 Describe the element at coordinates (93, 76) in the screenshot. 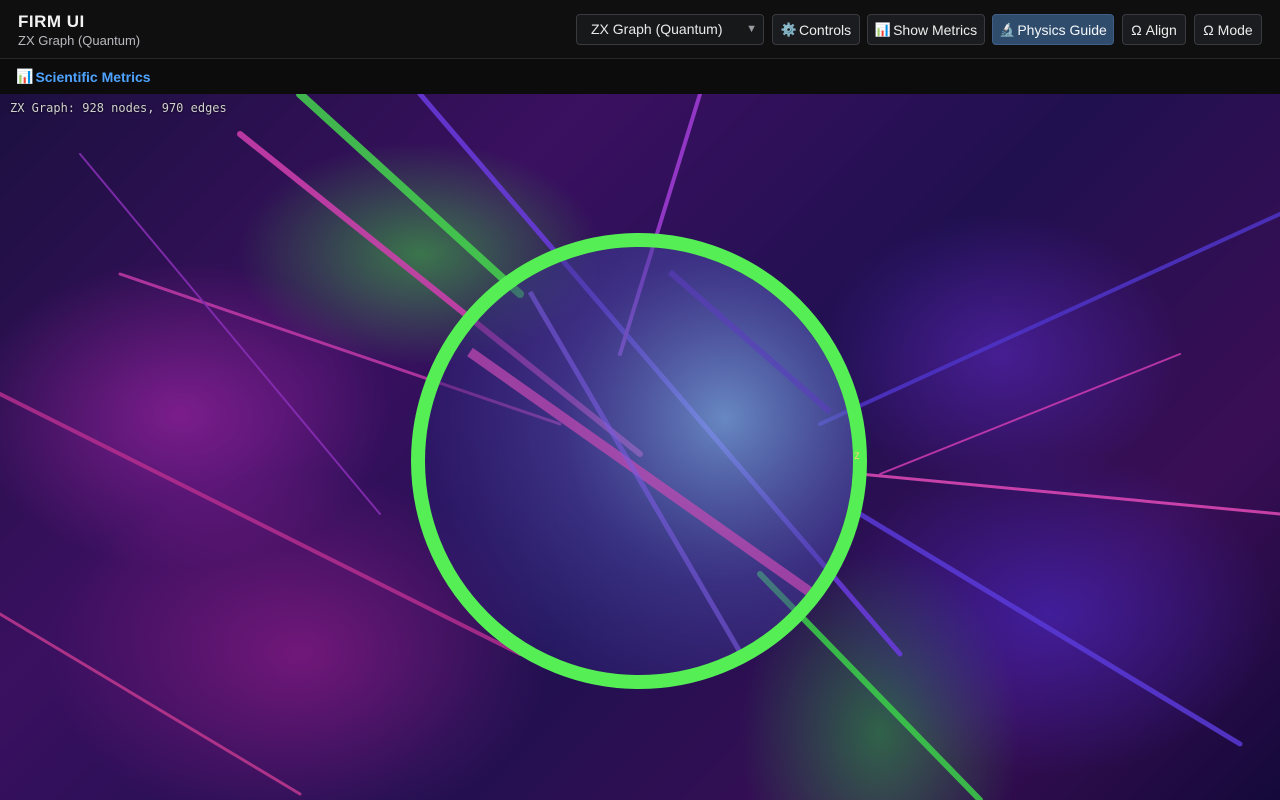

I see `scientific-metrics-label: Scientific Metrics` at that location.